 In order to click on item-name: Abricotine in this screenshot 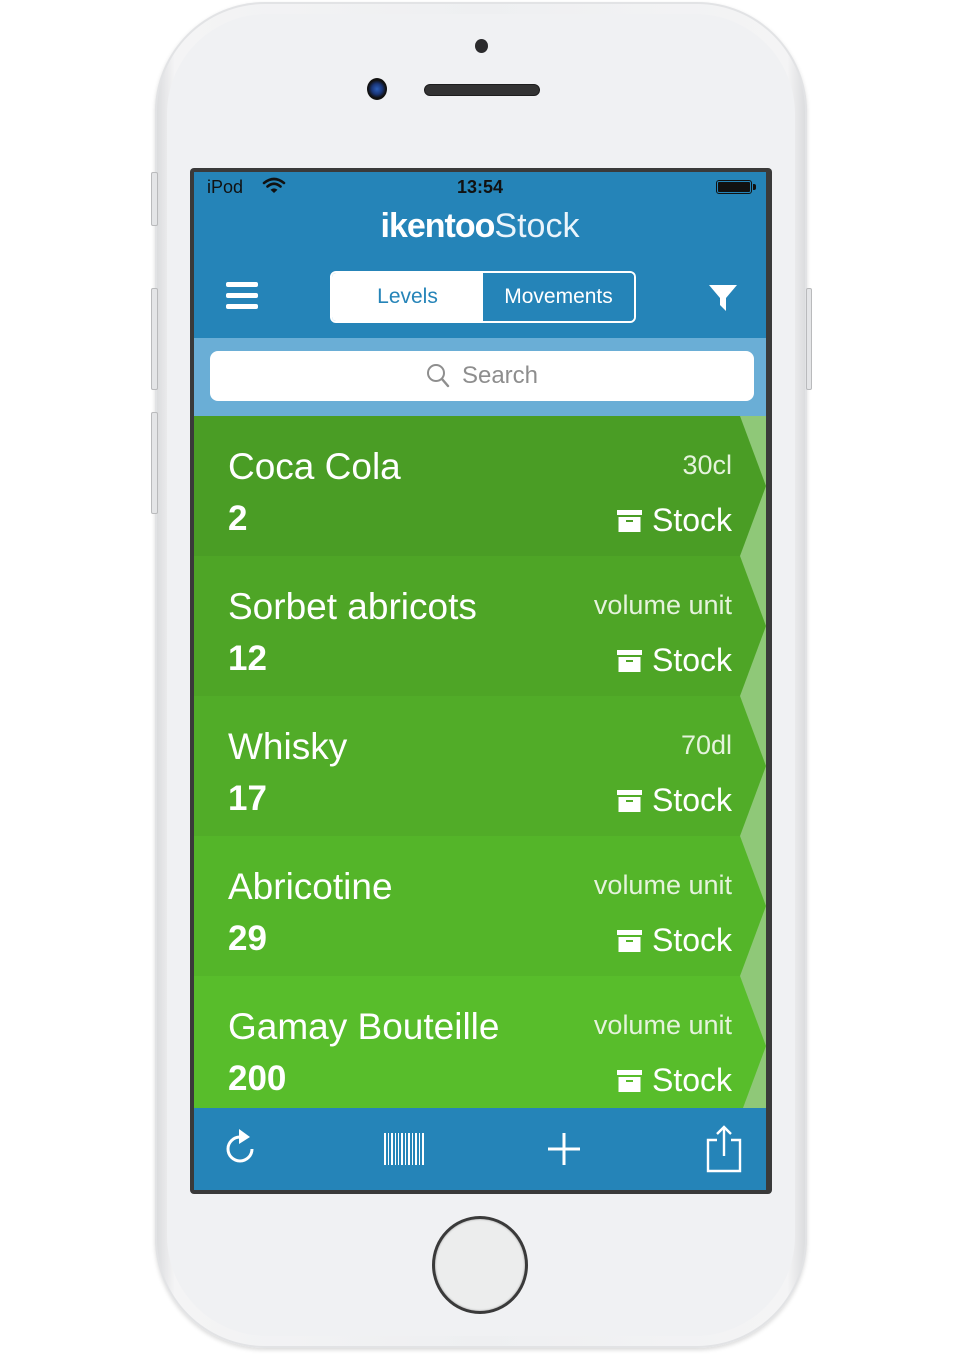, I will do `click(310, 886)`.